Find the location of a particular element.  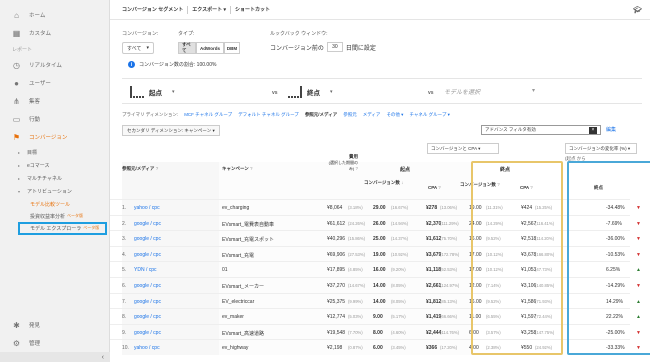

graduation-cap-icon: 🎓︎ is located at coordinates (637, 10).